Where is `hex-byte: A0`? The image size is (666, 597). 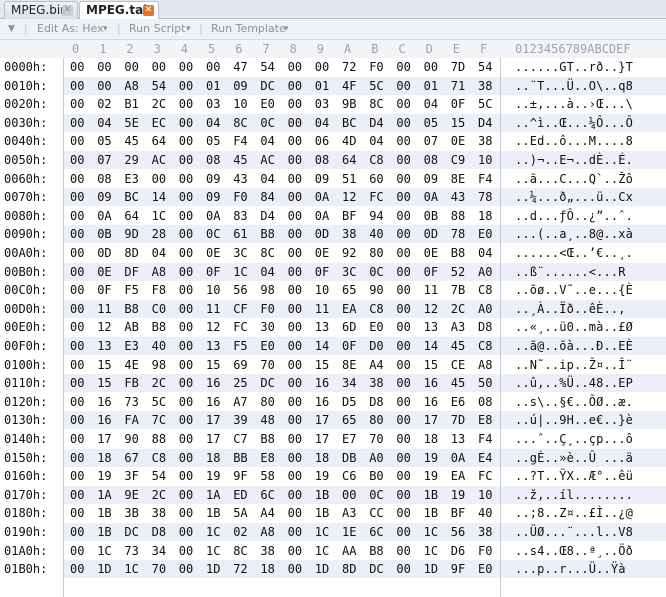 hex-byte: A0 is located at coordinates (376, 458).